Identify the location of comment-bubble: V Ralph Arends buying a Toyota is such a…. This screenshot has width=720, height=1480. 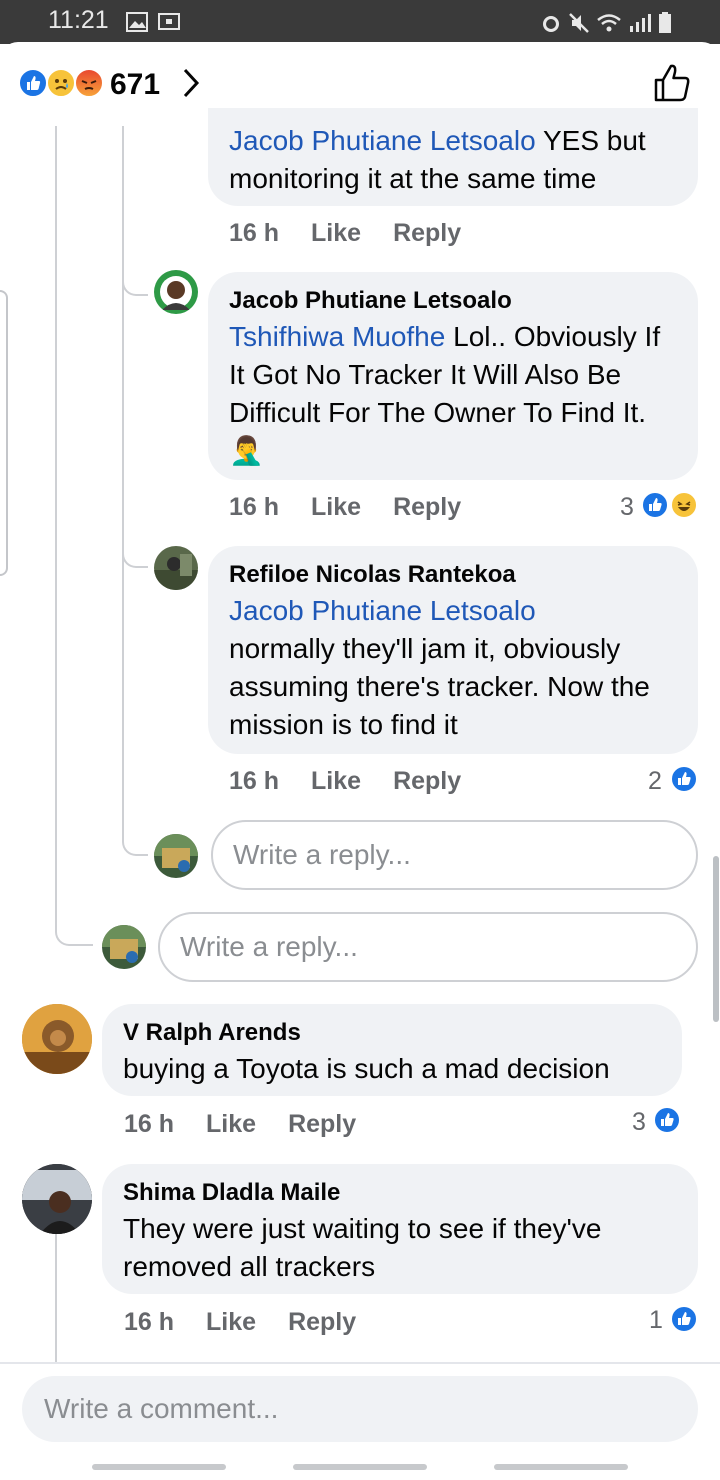
(392, 1050).